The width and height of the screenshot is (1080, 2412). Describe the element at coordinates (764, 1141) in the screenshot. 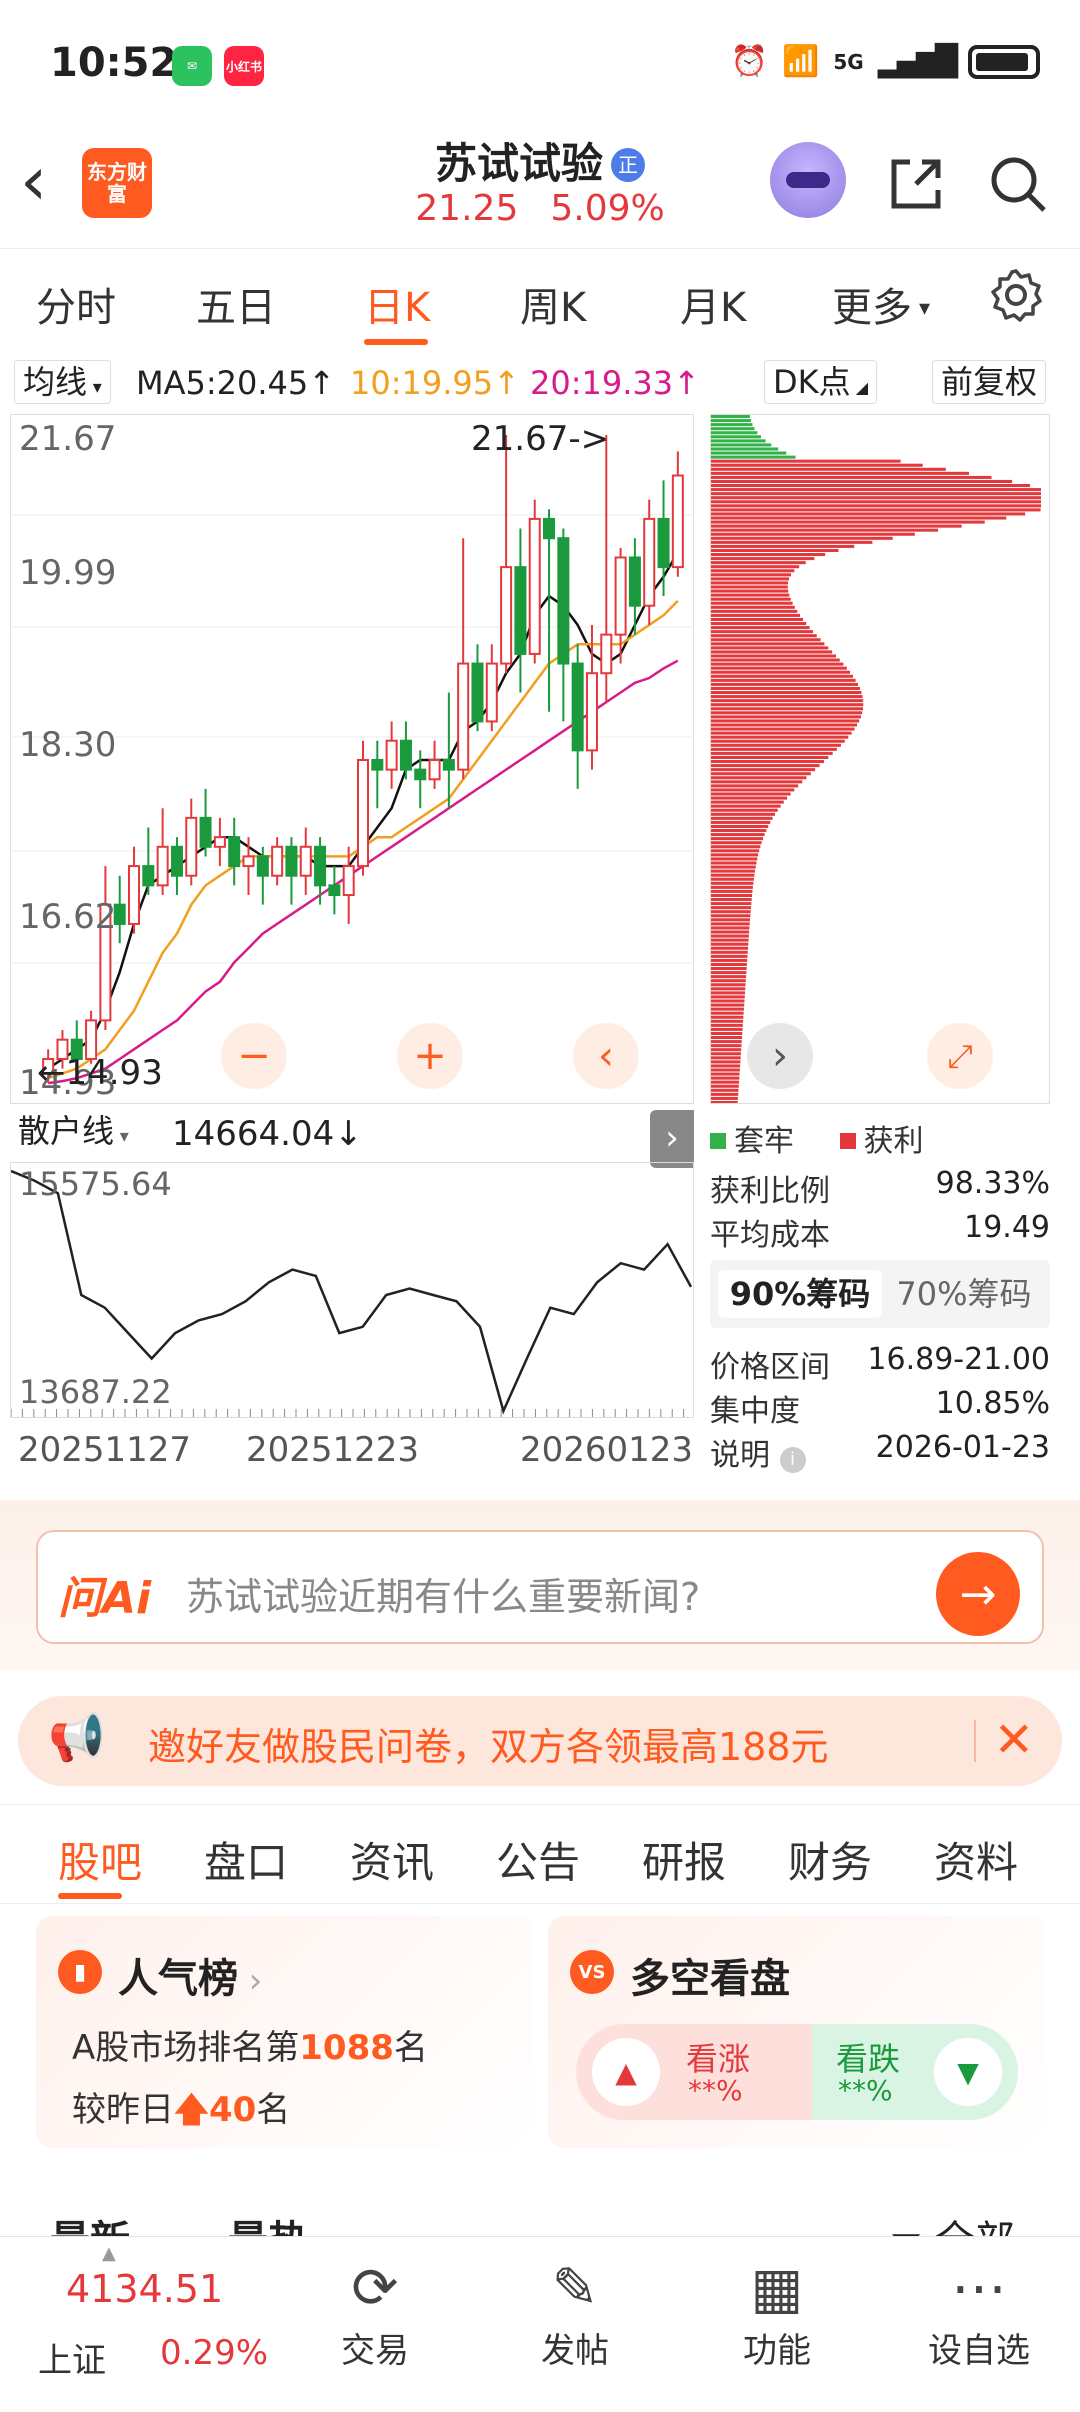

I see `legend-trapped: 套牢` at that location.